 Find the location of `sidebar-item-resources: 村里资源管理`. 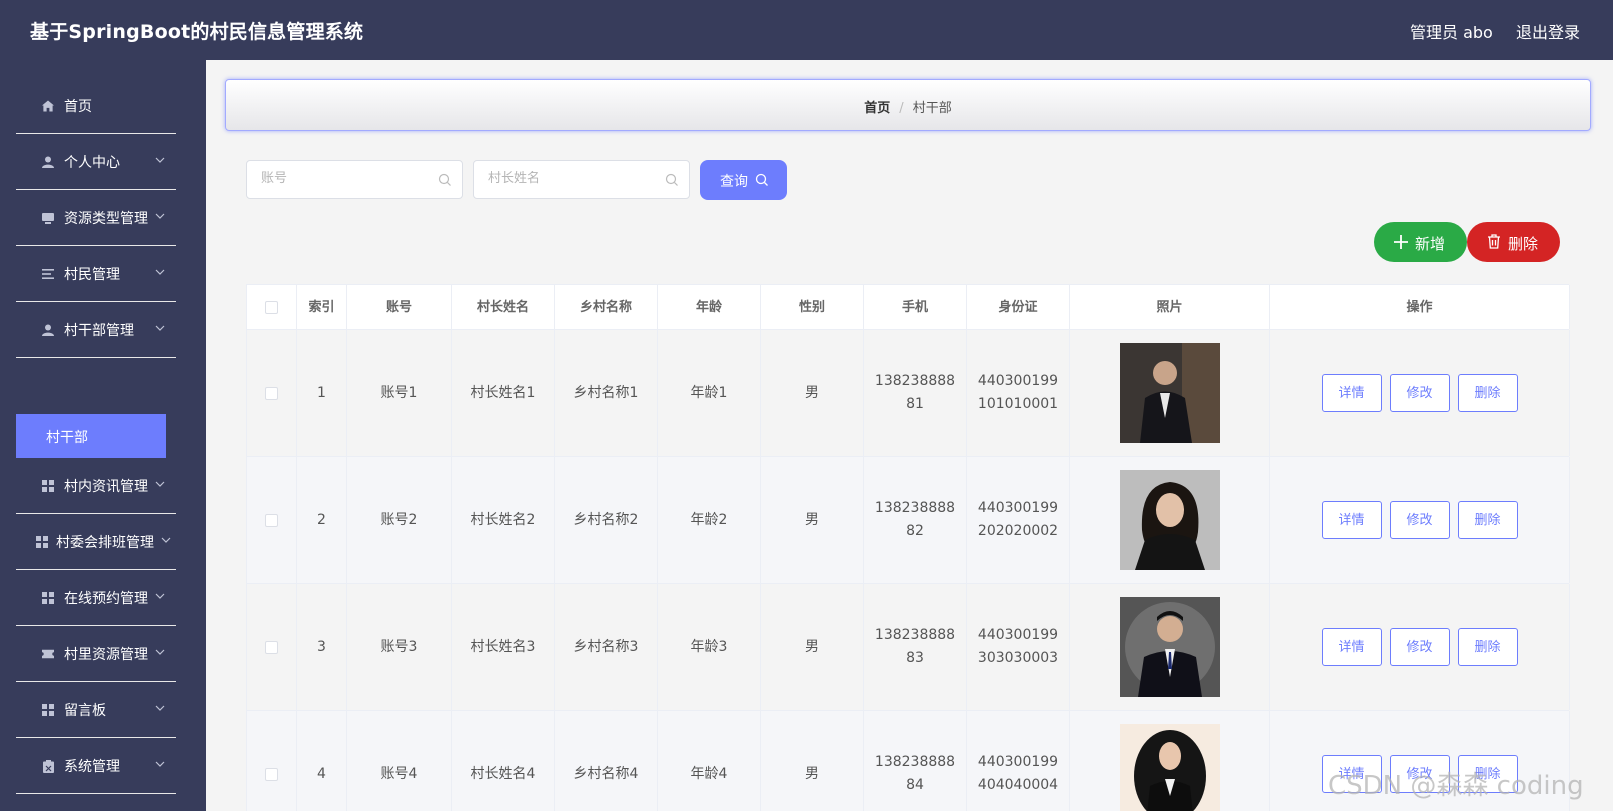

sidebar-item-resources: 村里资源管理 is located at coordinates (96, 654).